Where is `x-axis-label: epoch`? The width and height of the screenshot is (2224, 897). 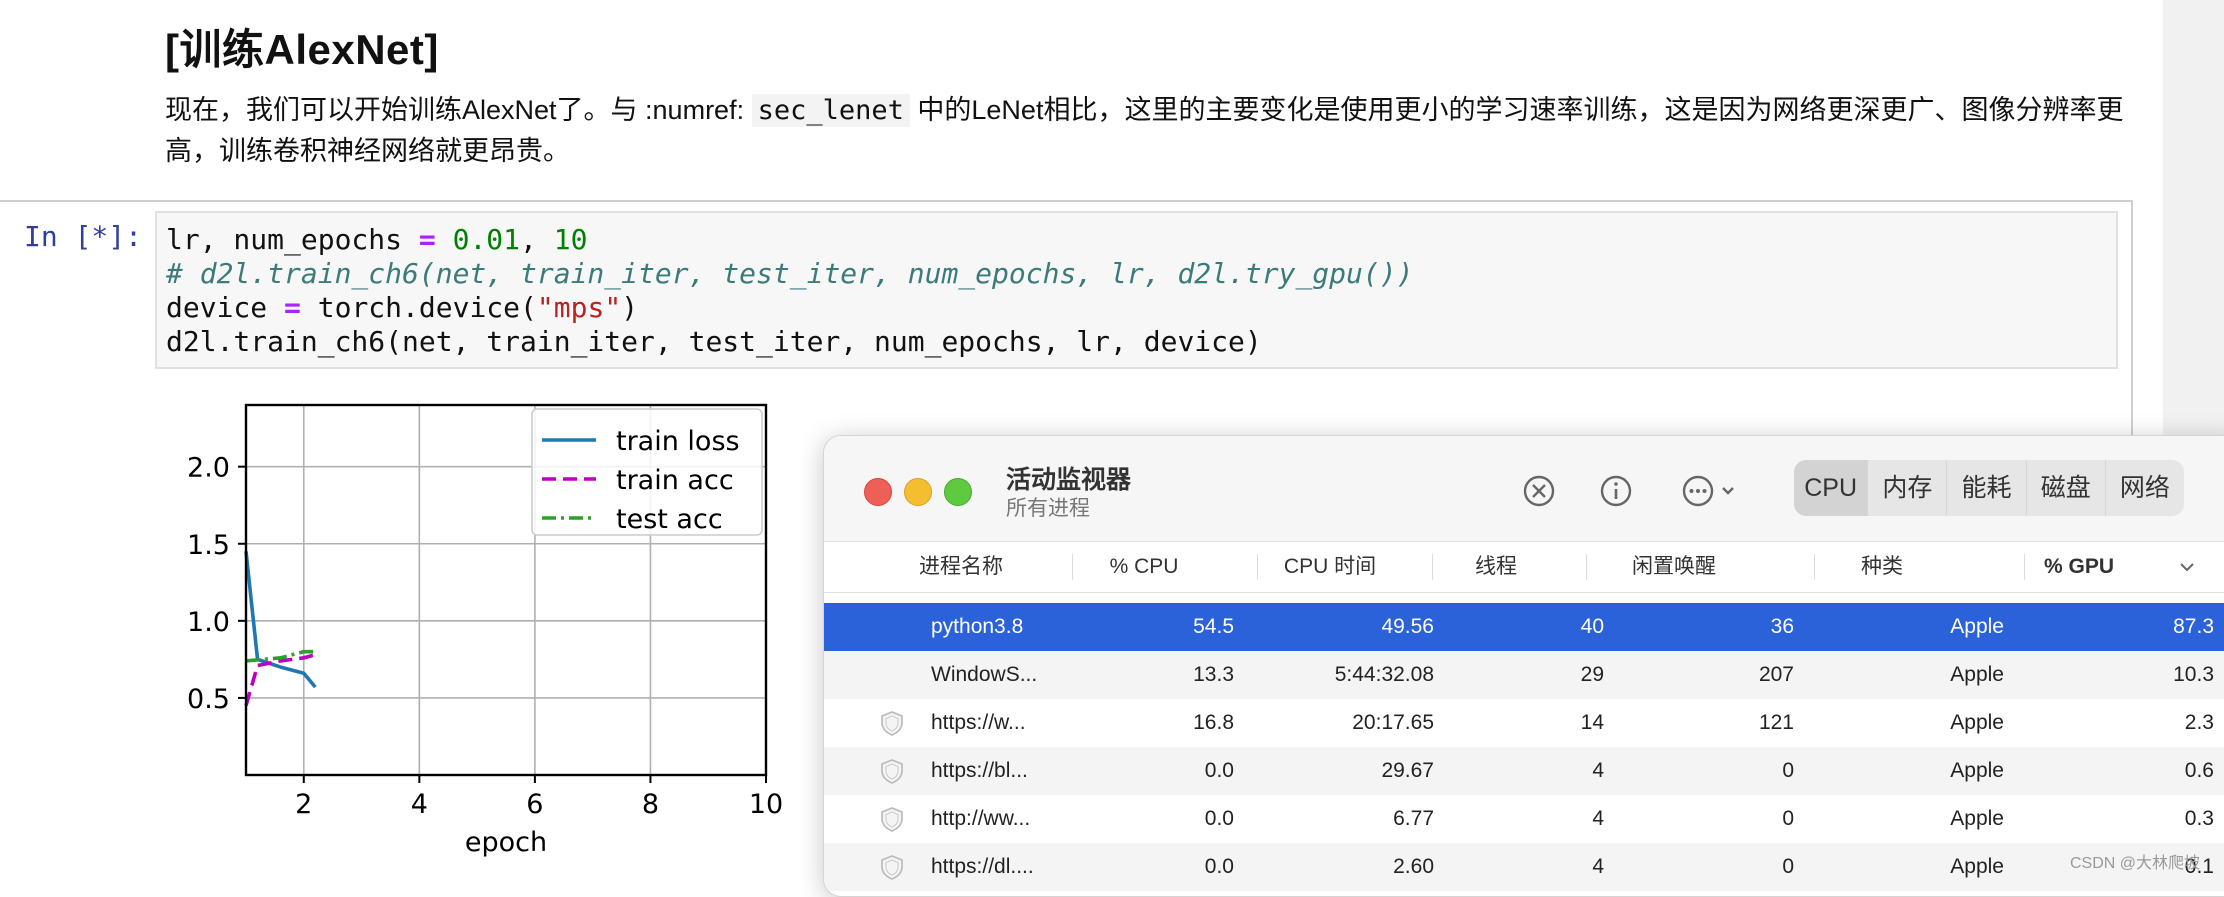 x-axis-label: epoch is located at coordinates (506, 842).